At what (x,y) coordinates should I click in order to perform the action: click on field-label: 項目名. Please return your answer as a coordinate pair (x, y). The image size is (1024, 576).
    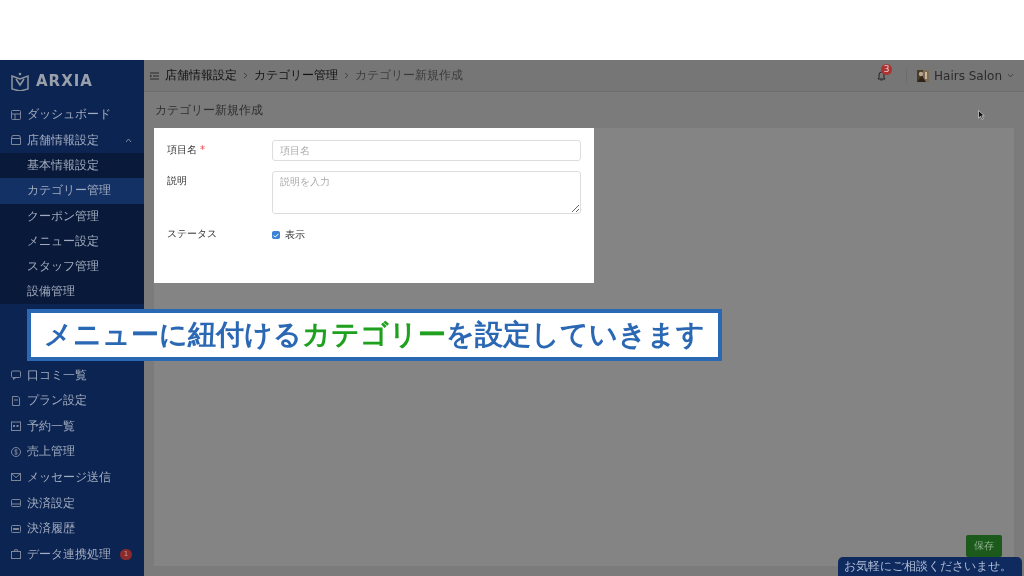
    Looking at the image, I should click on (182, 149).